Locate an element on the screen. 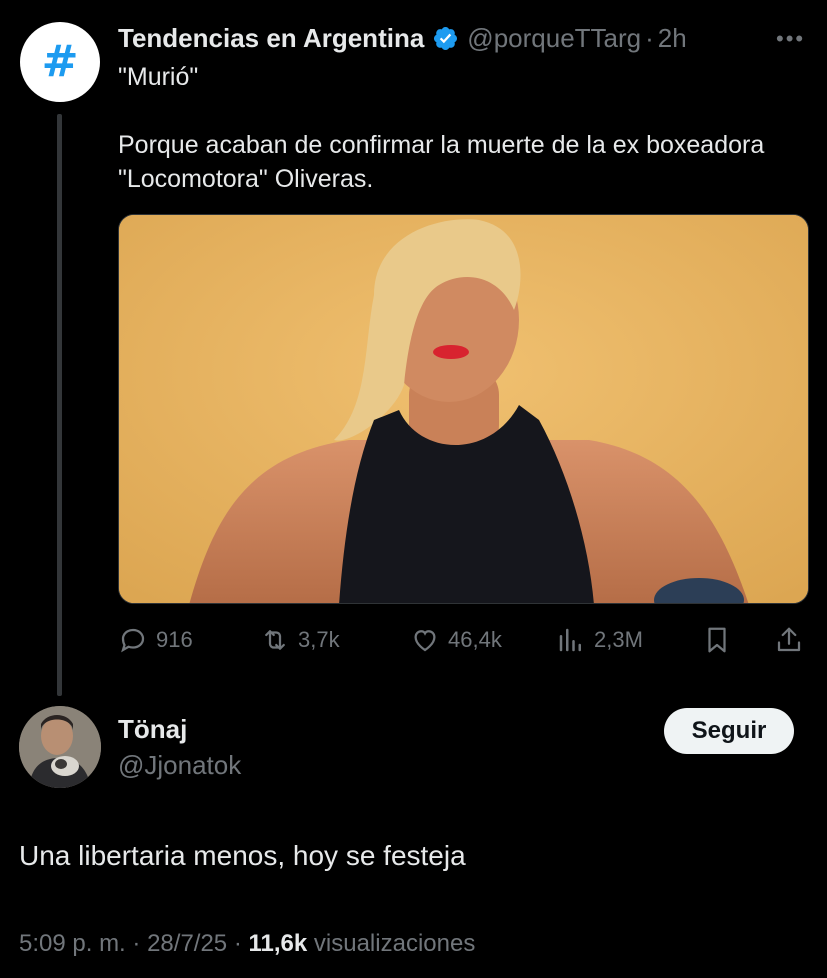 The width and height of the screenshot is (827, 978). heart-icon is located at coordinates (425, 641).